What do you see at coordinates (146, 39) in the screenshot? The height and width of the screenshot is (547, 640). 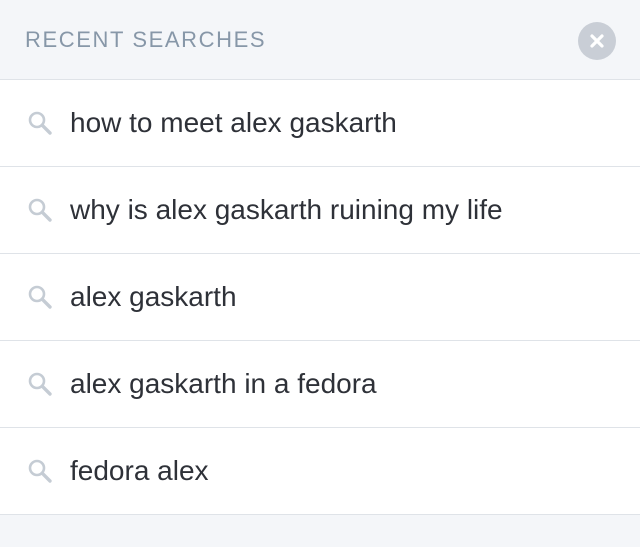 I see `recent-searches-title: RECENT SEARCHES` at bounding box center [146, 39].